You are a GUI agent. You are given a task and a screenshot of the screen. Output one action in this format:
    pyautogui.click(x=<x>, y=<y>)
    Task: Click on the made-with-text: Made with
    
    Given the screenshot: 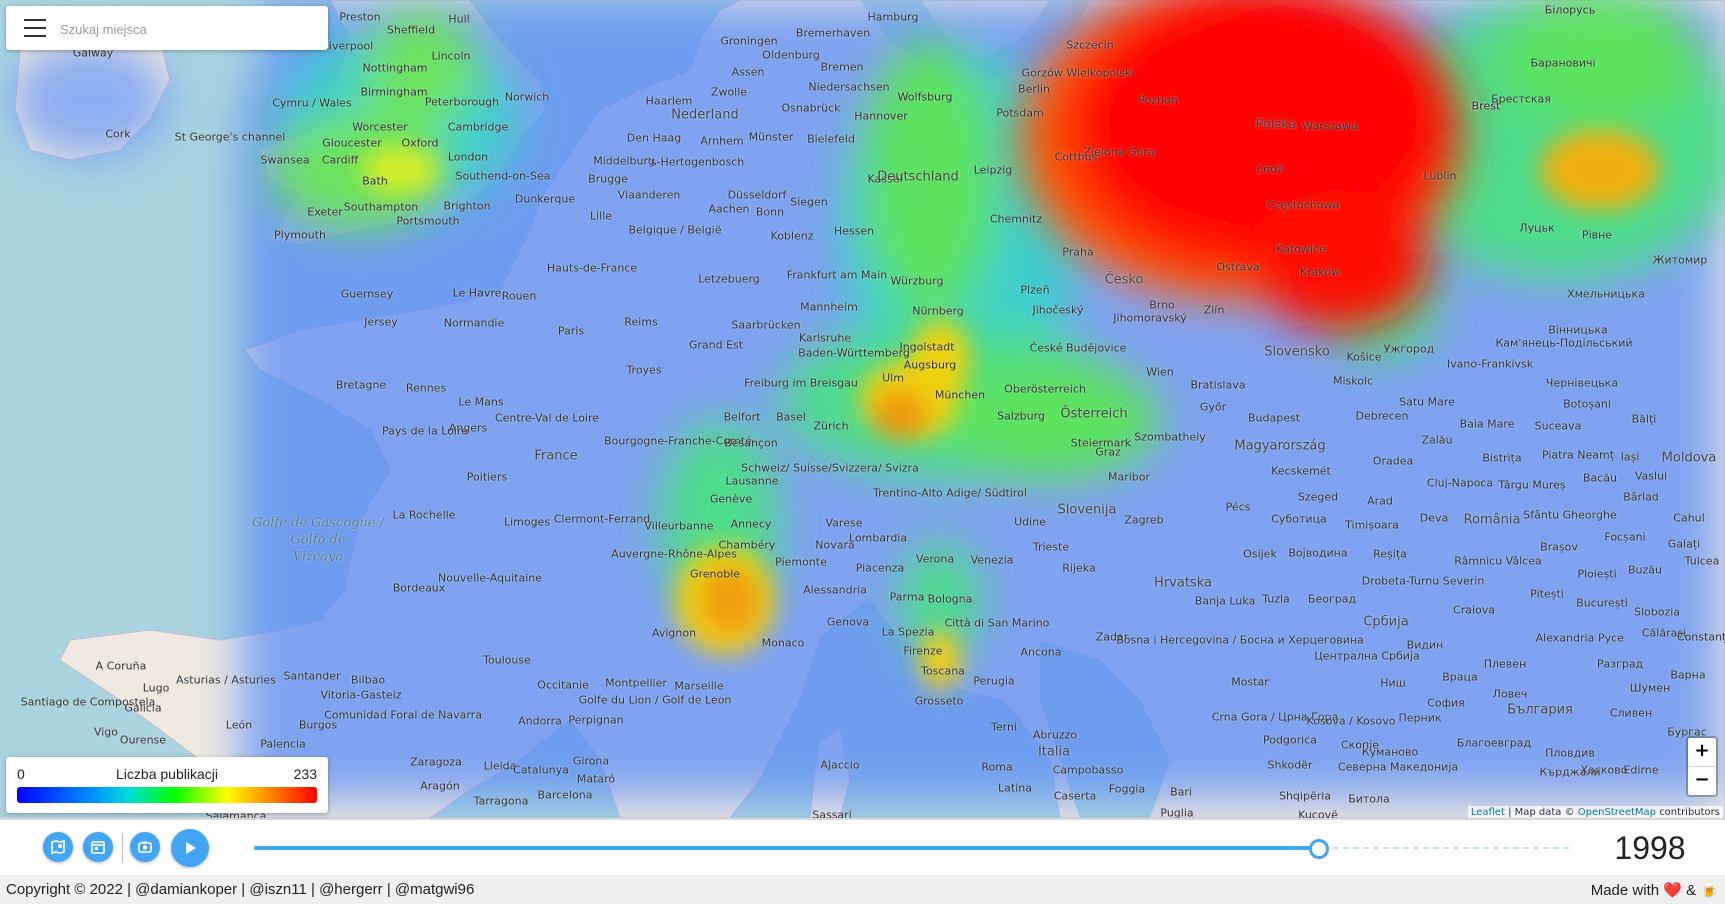 What is the action you would take?
    pyautogui.click(x=1625, y=890)
    